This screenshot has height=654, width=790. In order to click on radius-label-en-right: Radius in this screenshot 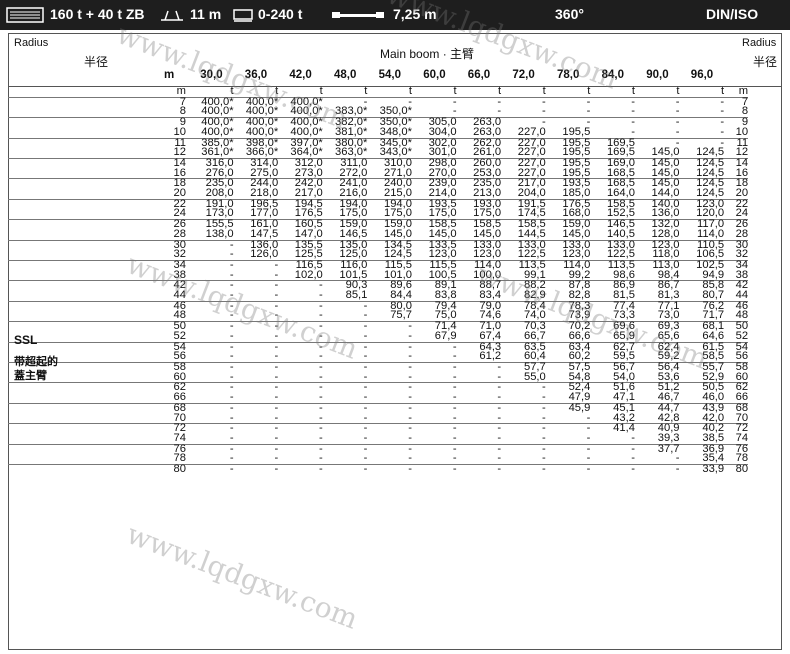, I will do `click(759, 43)`.